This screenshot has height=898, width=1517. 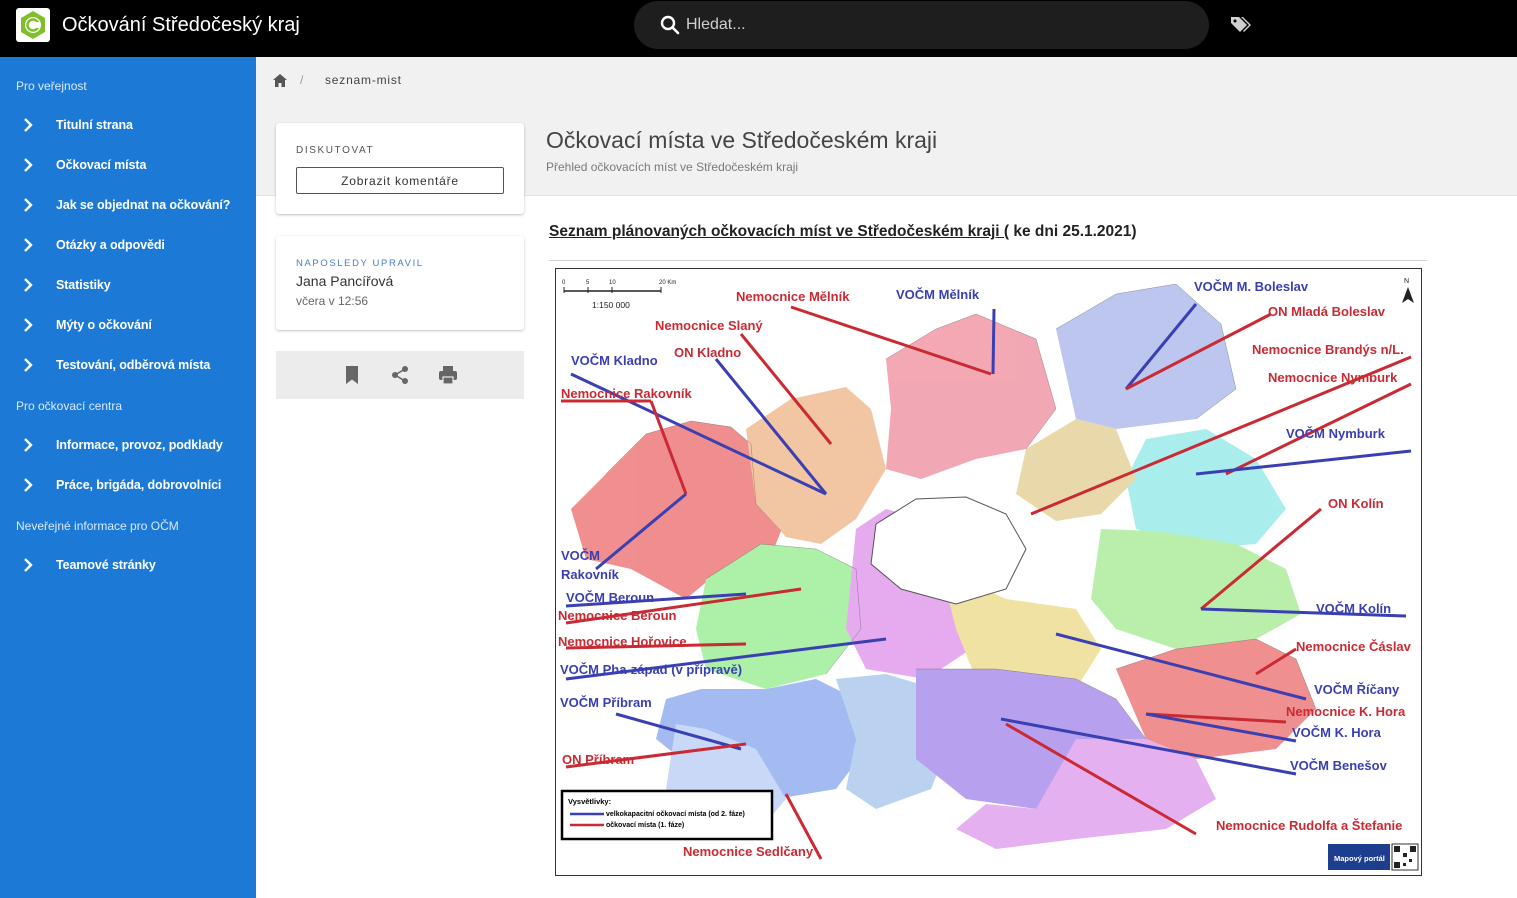 What do you see at coordinates (627, 393) in the screenshot?
I see `map-label: Nemocnice Rakovník` at bounding box center [627, 393].